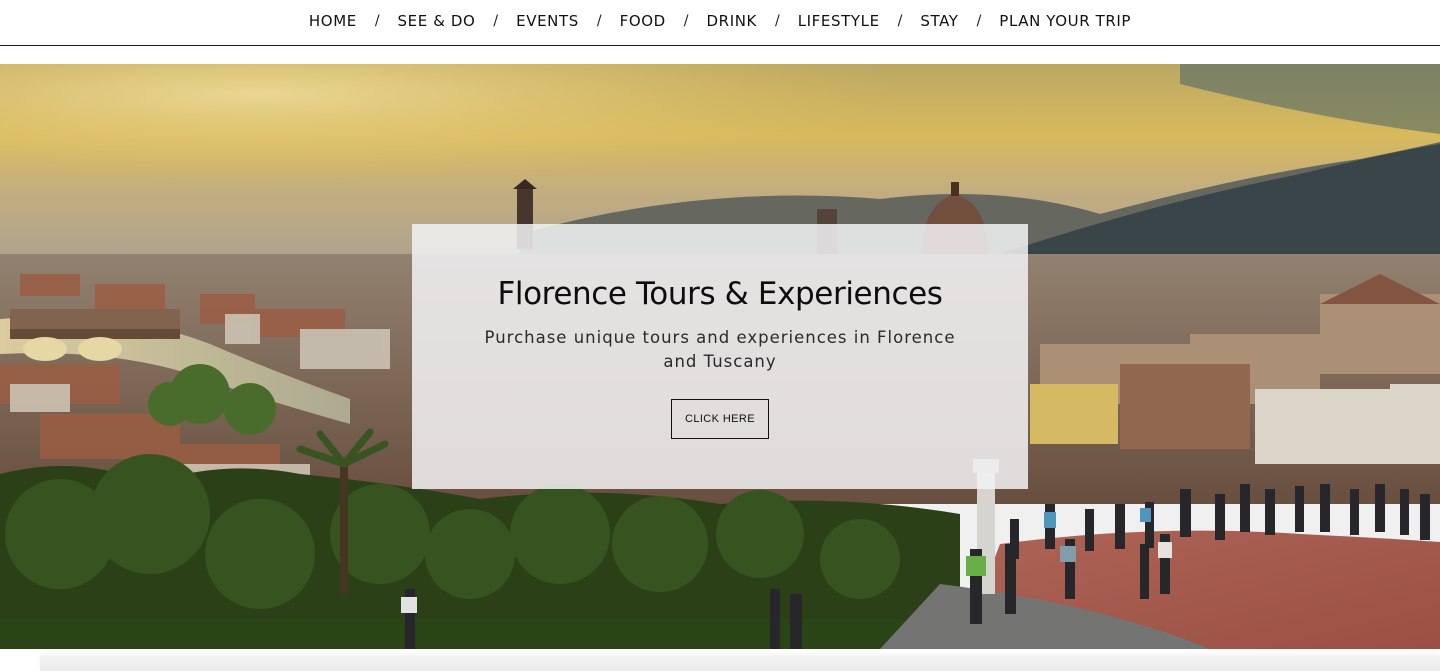 This screenshot has width=1440, height=671. I want to click on nav-item-plan-your-trip: PLAN YOUR TRIP, so click(1065, 21).